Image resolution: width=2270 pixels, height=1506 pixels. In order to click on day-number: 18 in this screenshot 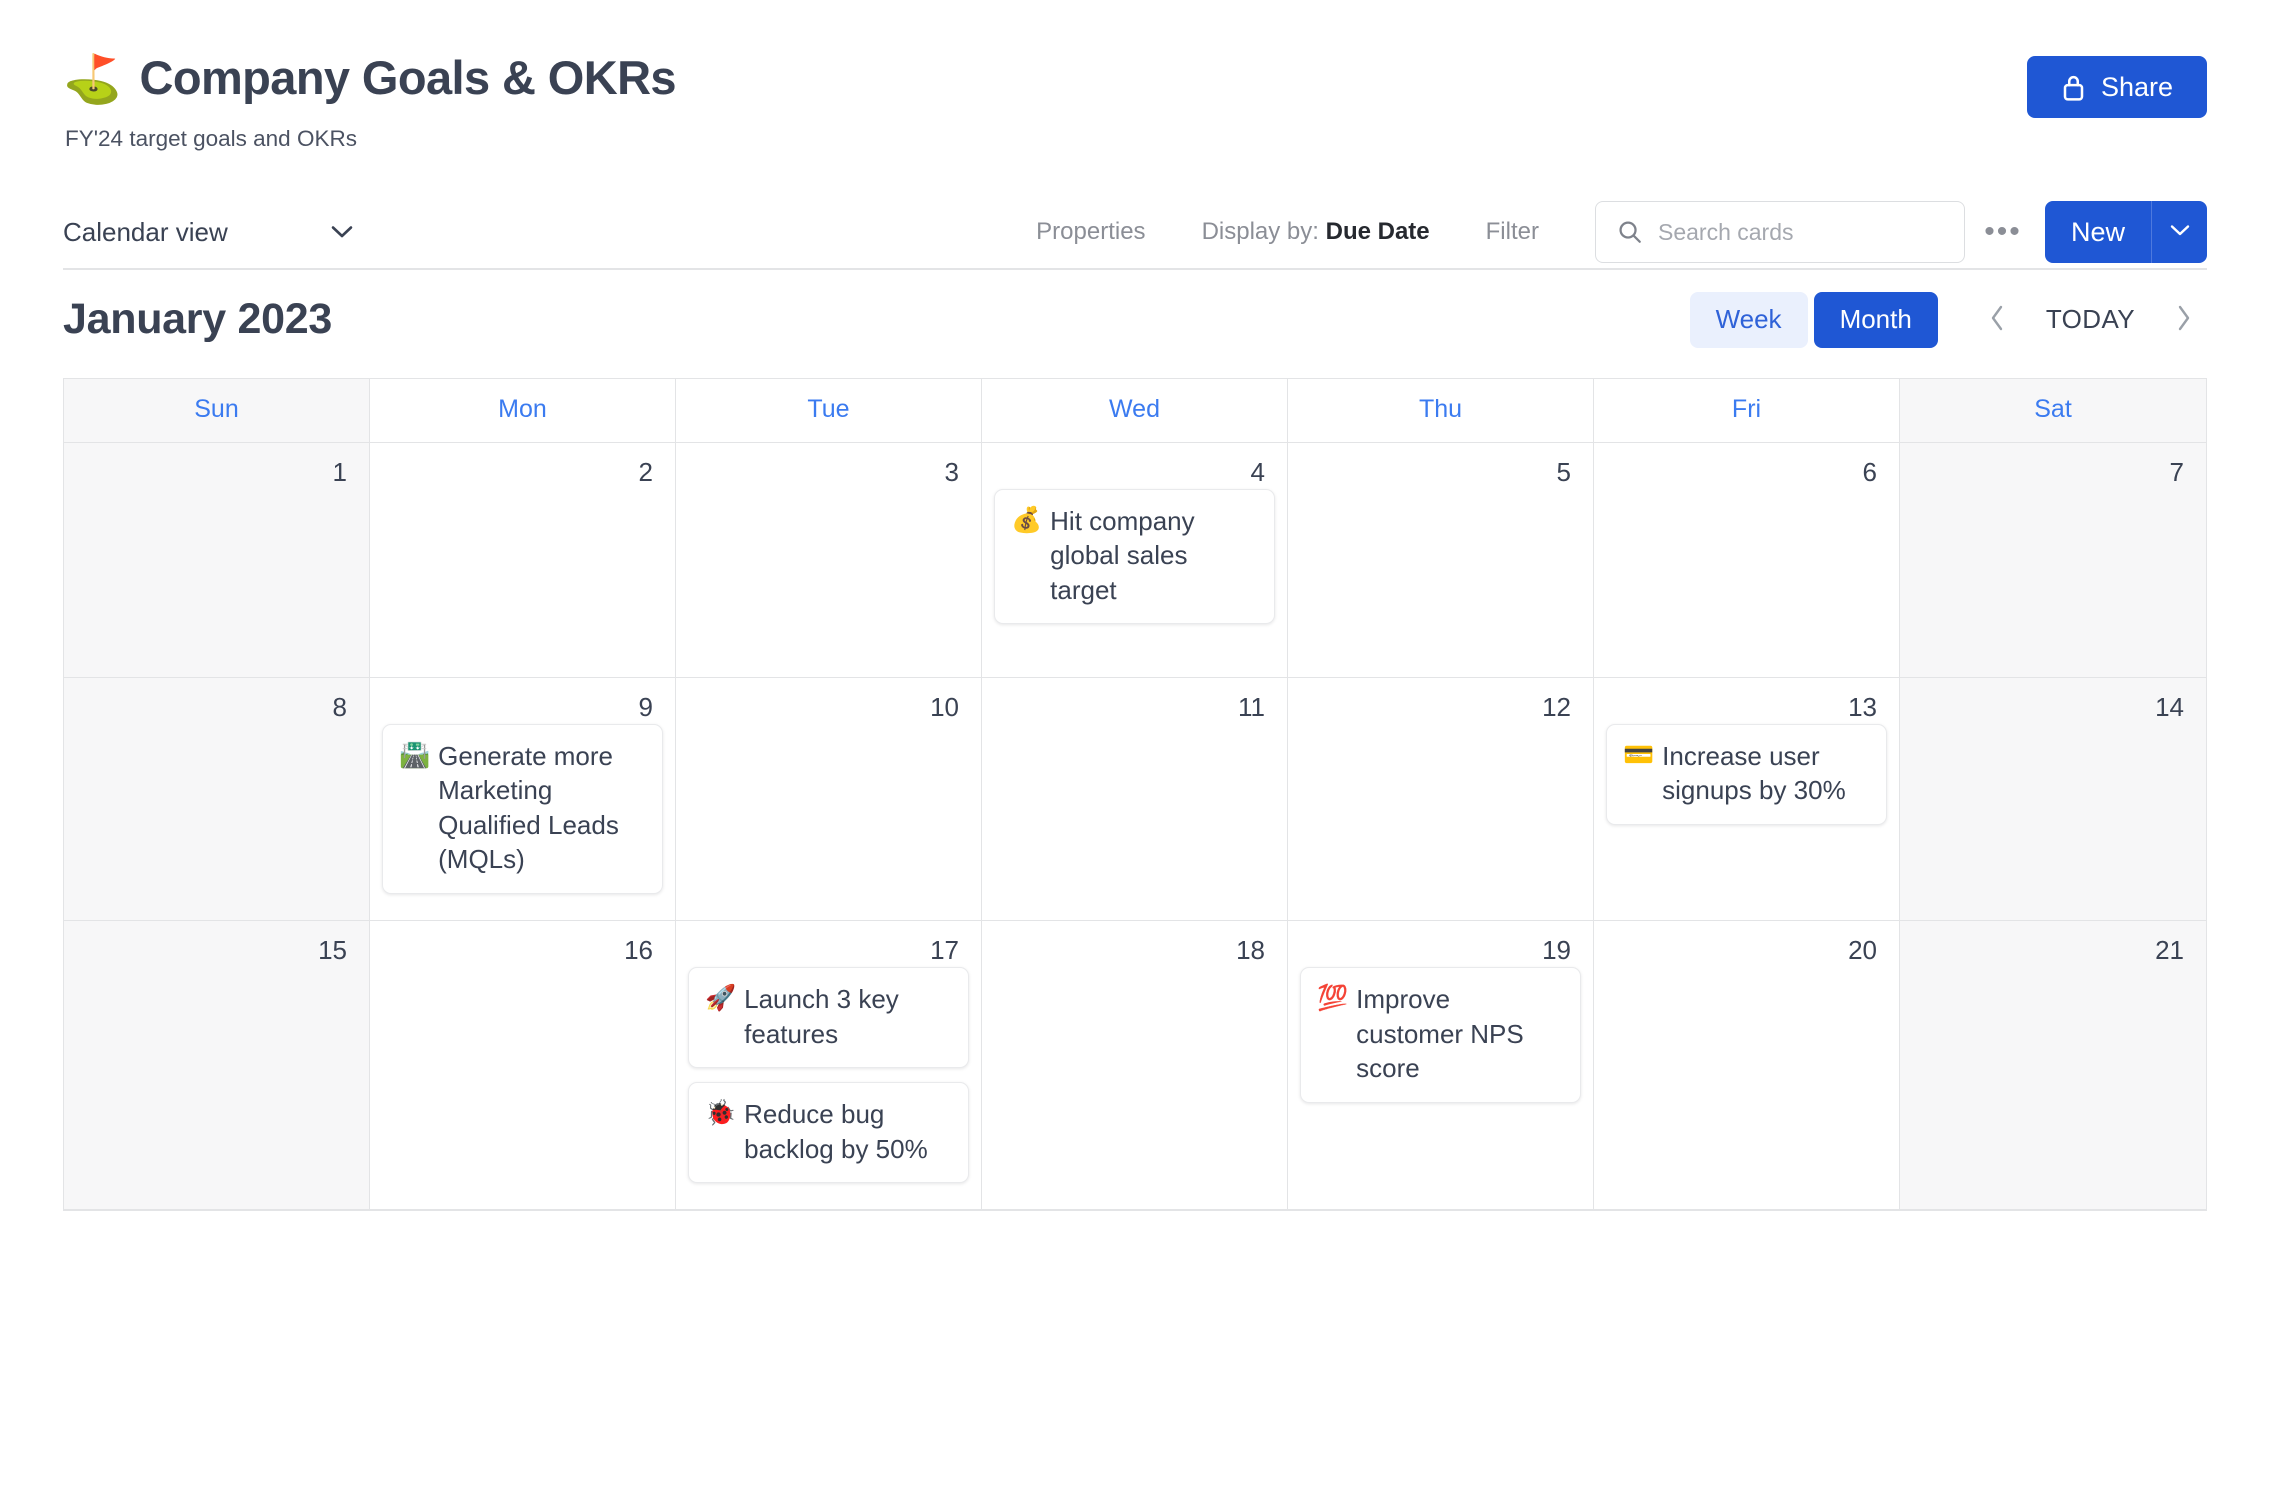, I will do `click(1250, 949)`.